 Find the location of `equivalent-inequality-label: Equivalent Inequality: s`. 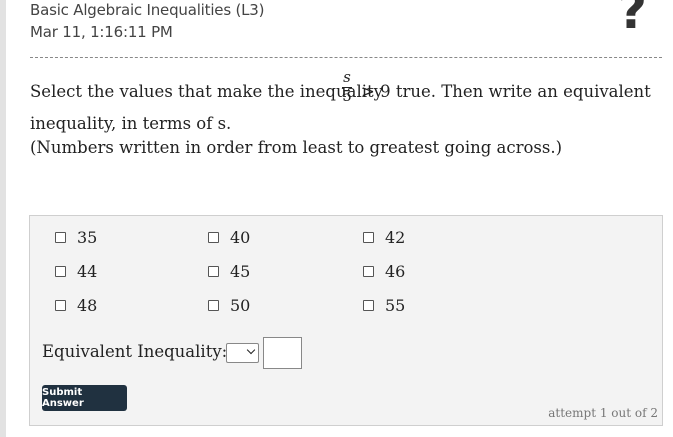

equivalent-inequality-label: Equivalent Inequality: s is located at coordinates (141, 351).